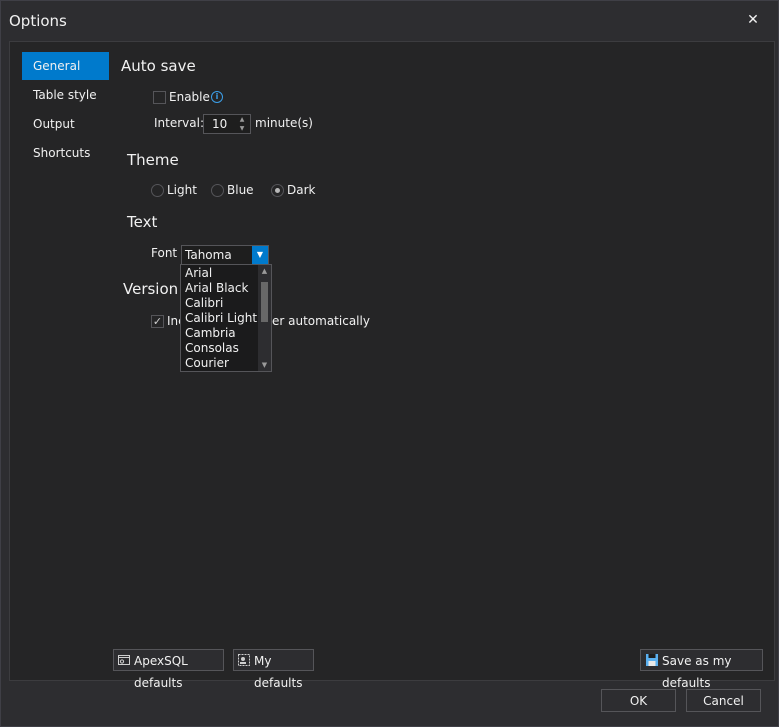  Describe the element at coordinates (220, 124) in the screenshot. I see `interval-value: 10` at that location.